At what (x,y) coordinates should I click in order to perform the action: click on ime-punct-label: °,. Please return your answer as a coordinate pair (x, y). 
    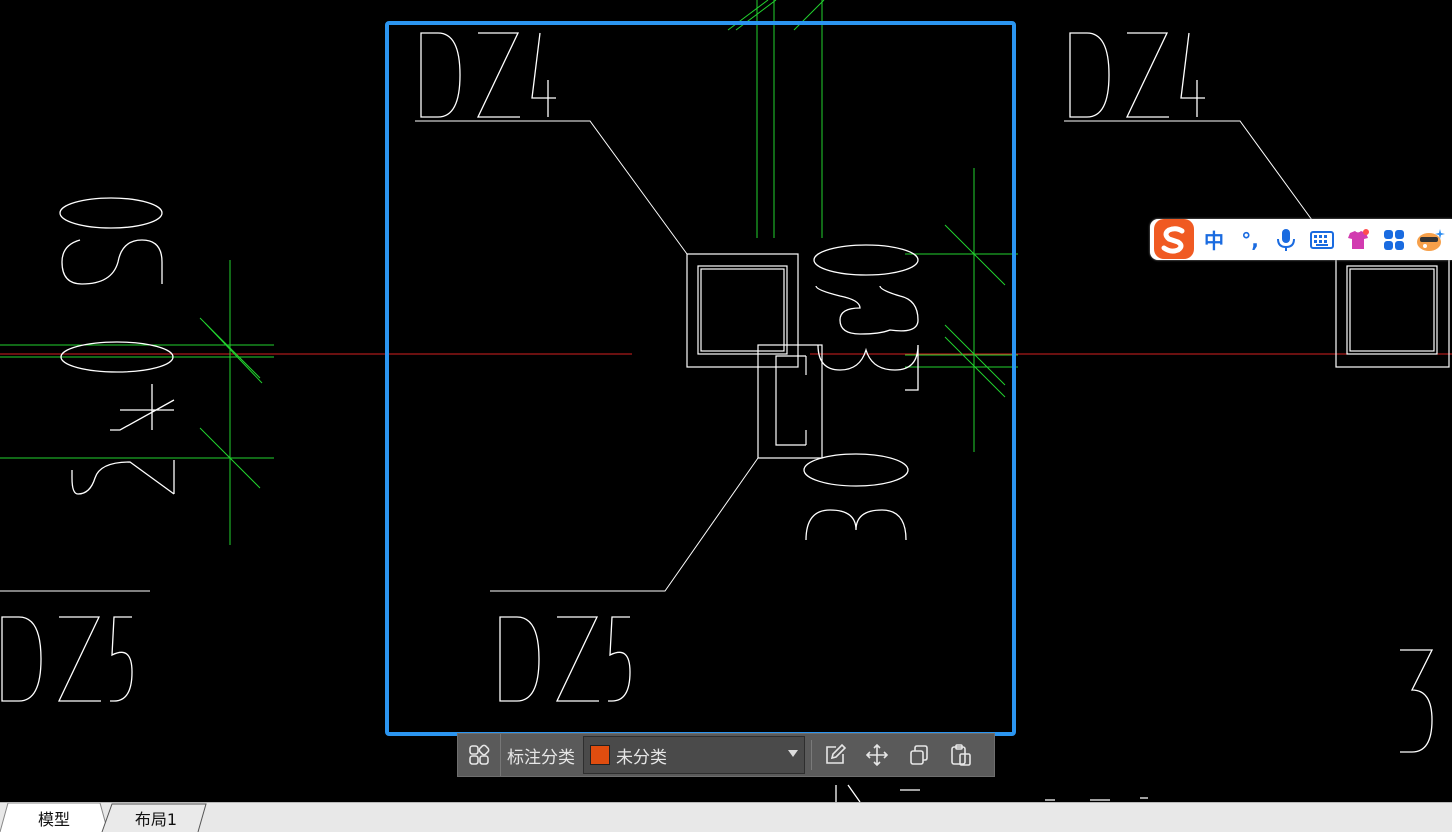
    Looking at the image, I should click on (1250, 239).